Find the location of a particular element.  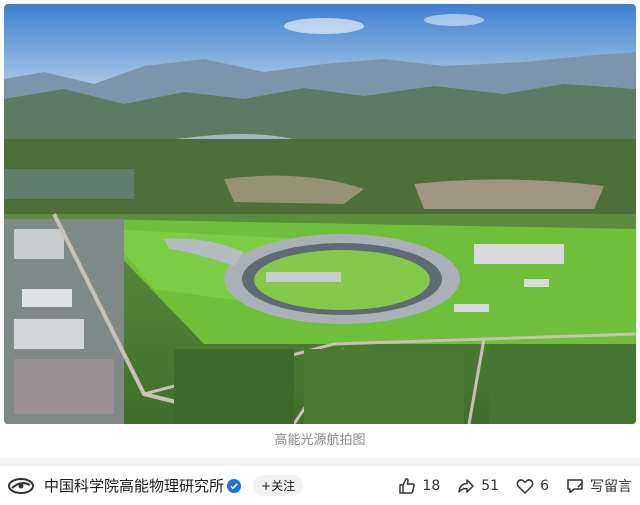

like-button: 18 is located at coordinates (418, 486).